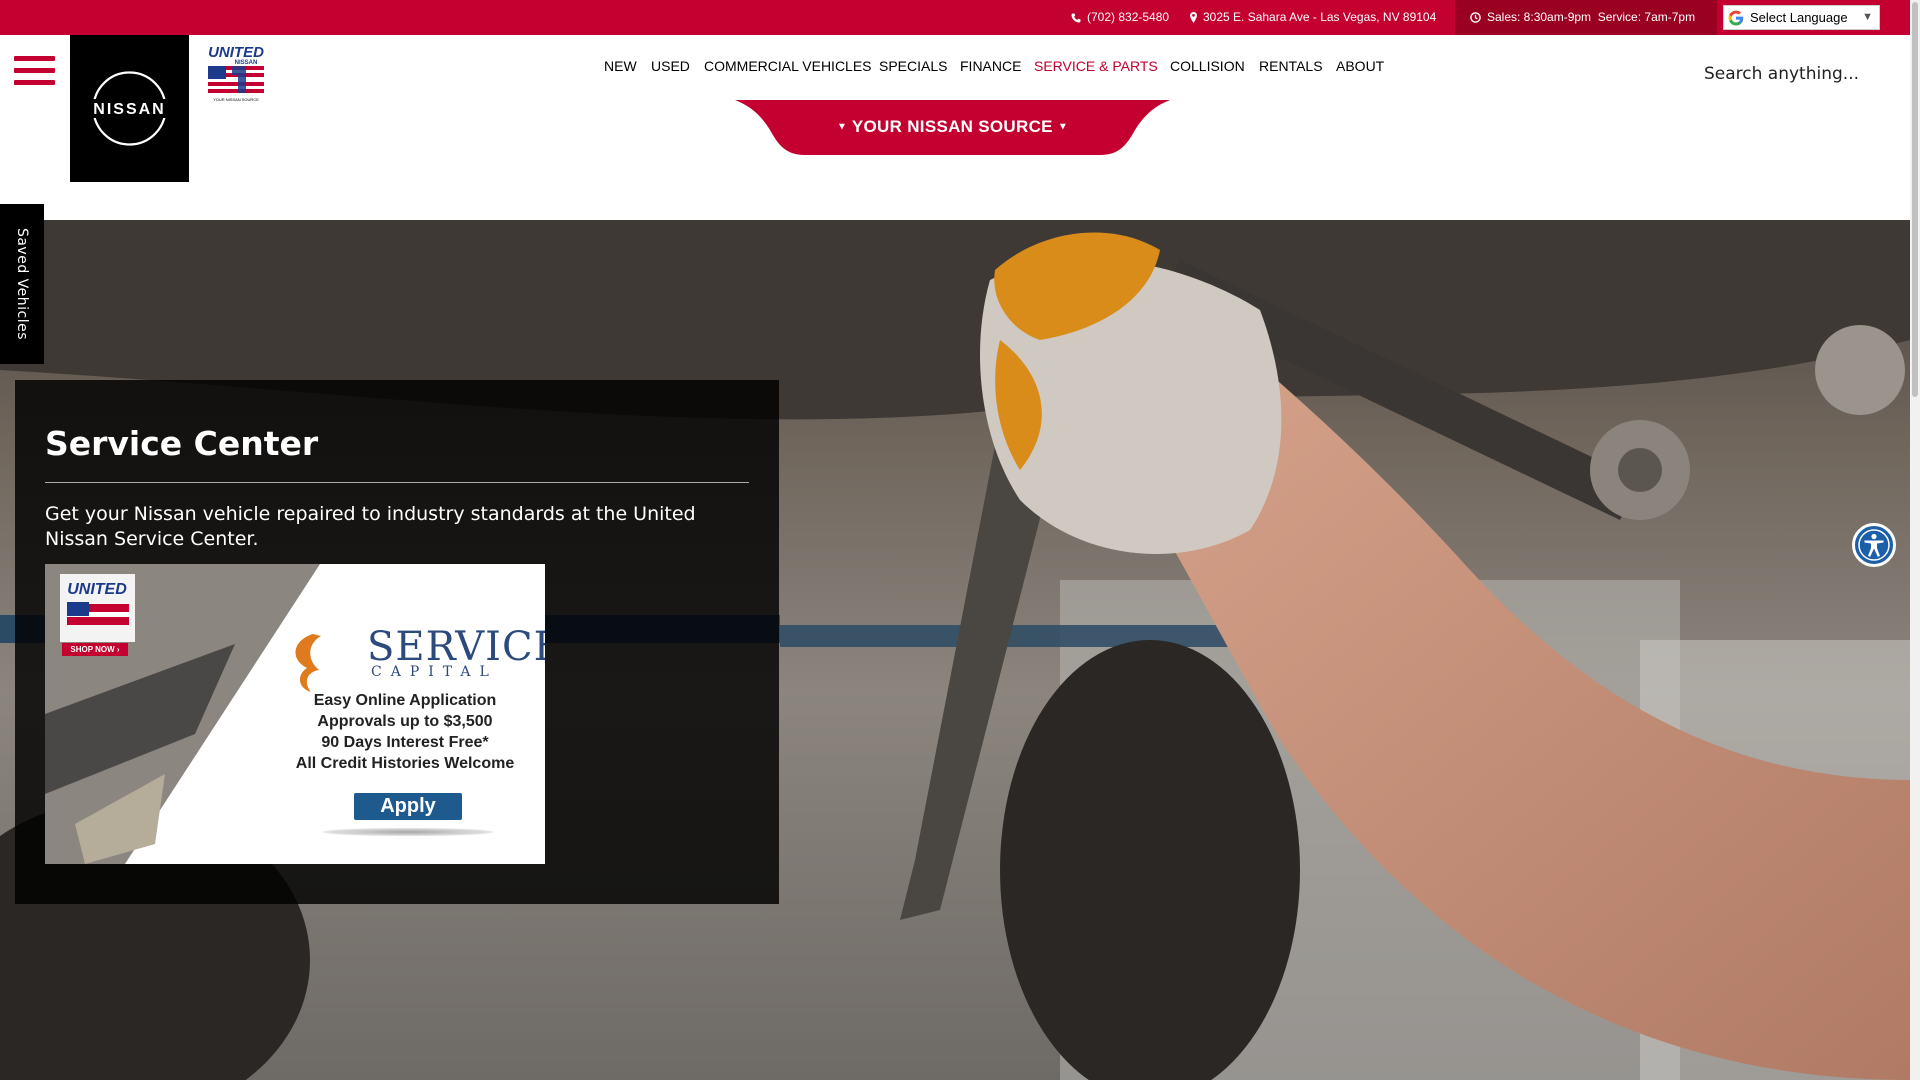 The width and height of the screenshot is (1920, 1080). Describe the element at coordinates (1915, 199) in the screenshot. I see `scrollbar-thumb` at that location.